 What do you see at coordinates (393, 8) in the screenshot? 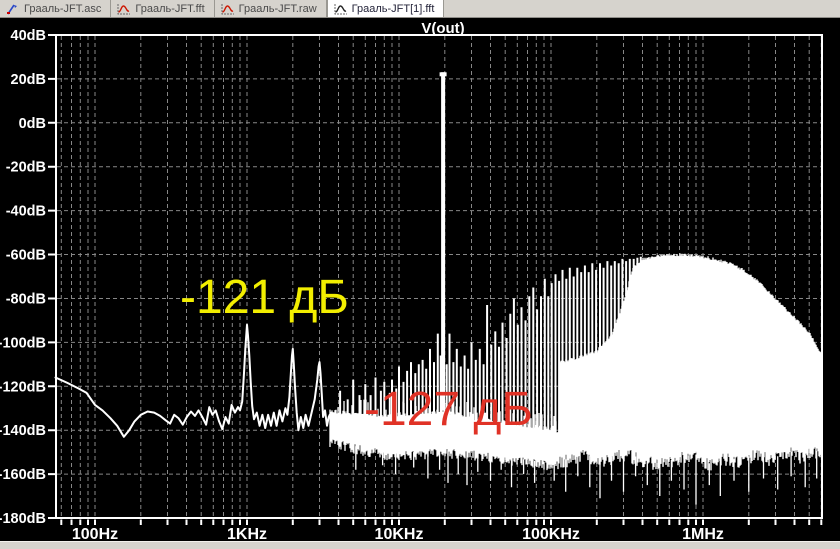
I see `tab-label: Грааль-JFT[1].fft` at bounding box center [393, 8].